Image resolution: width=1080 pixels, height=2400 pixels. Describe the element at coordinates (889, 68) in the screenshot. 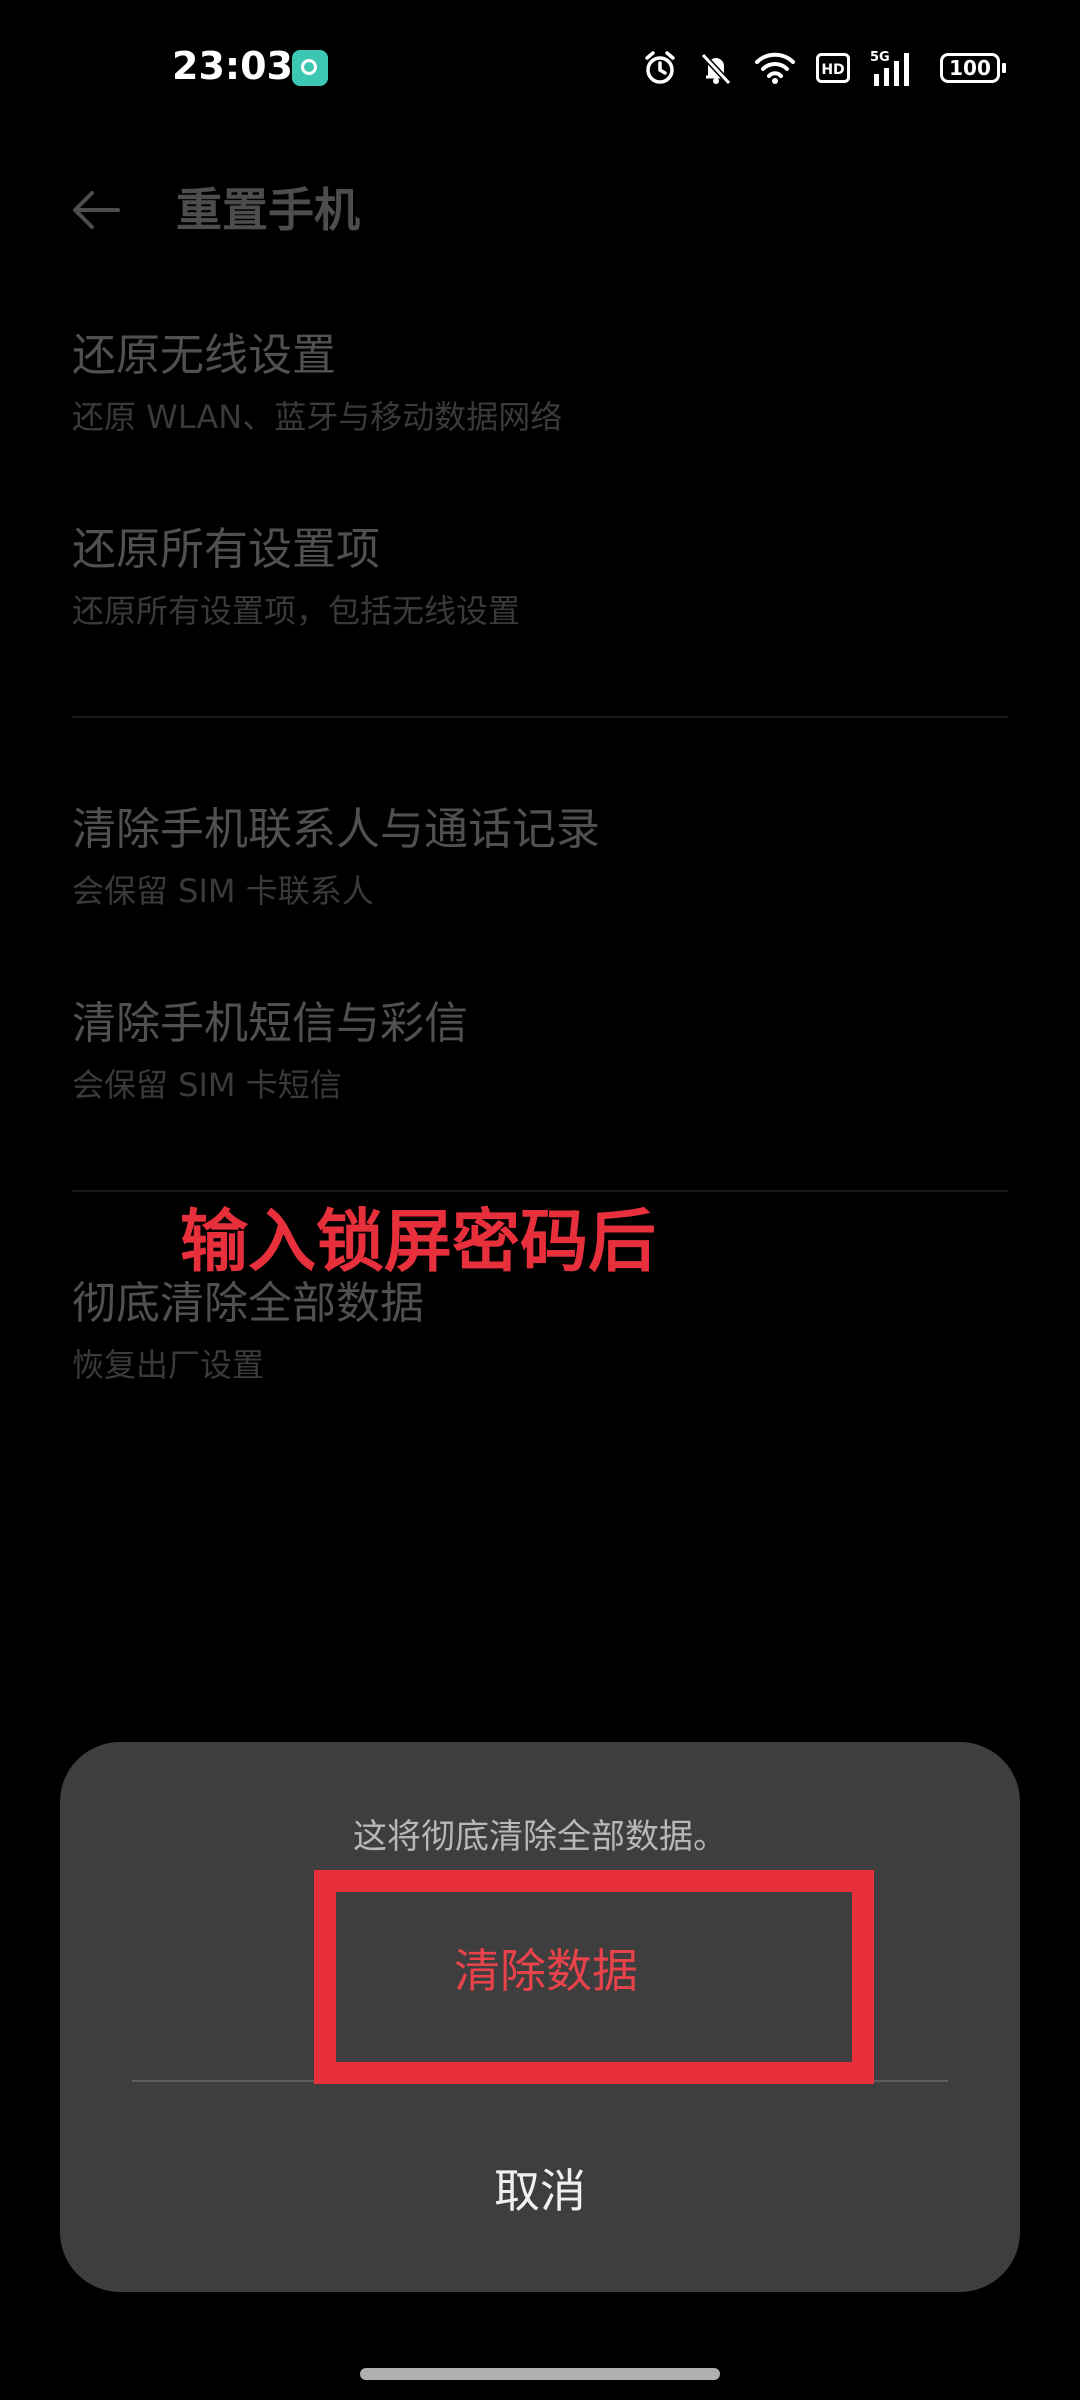

I see `5g-signal-icon: 5G` at that location.